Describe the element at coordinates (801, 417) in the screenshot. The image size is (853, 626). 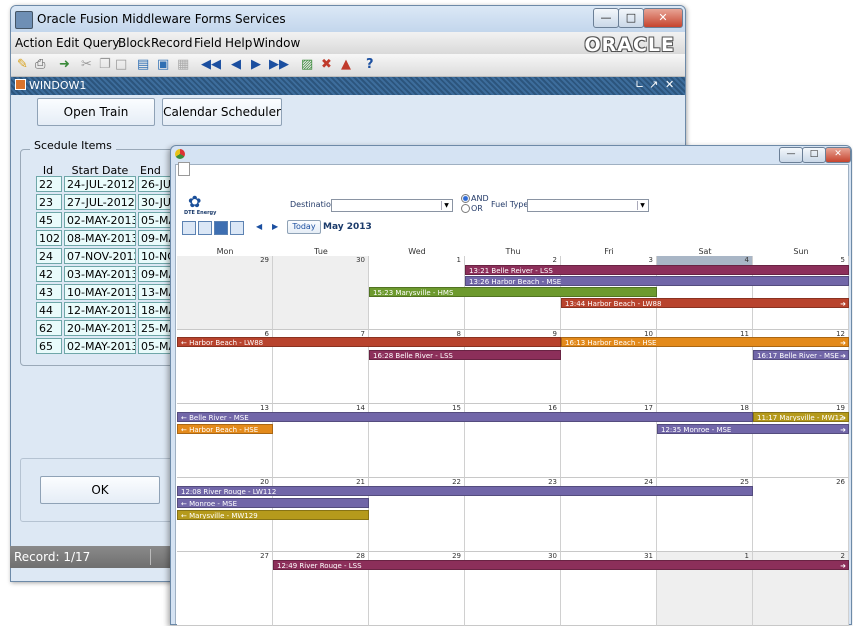
I see `calendar-event: 11:17 Marysville - MW12 ➜` at that location.